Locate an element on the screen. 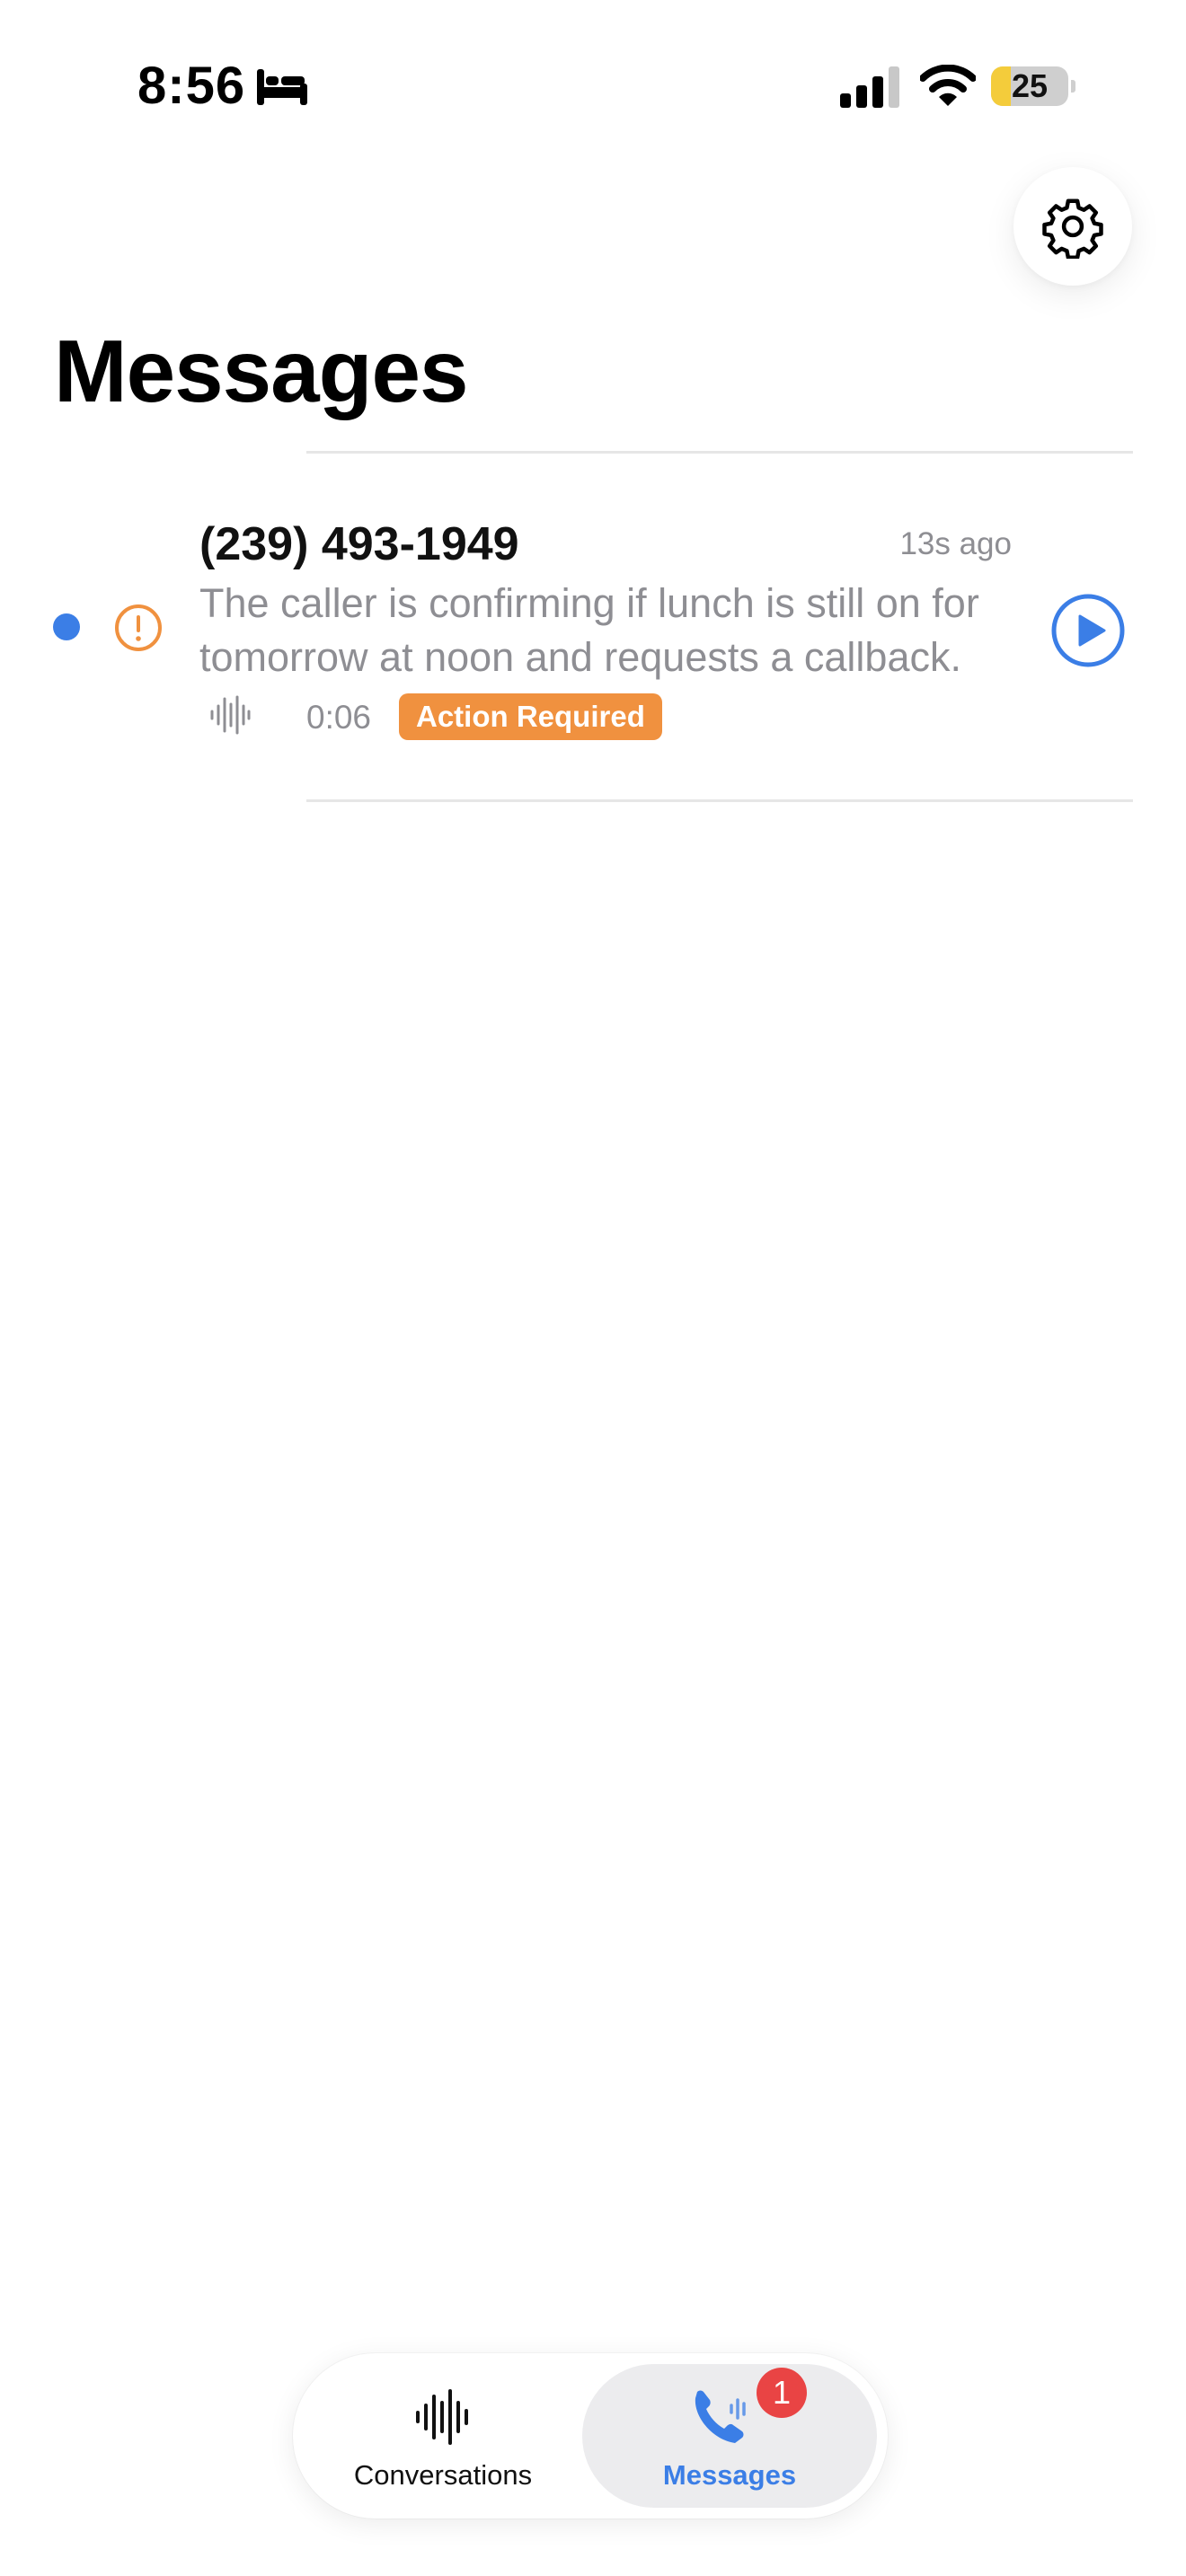 This screenshot has height=2576, width=1186. divider-top is located at coordinates (719, 452).